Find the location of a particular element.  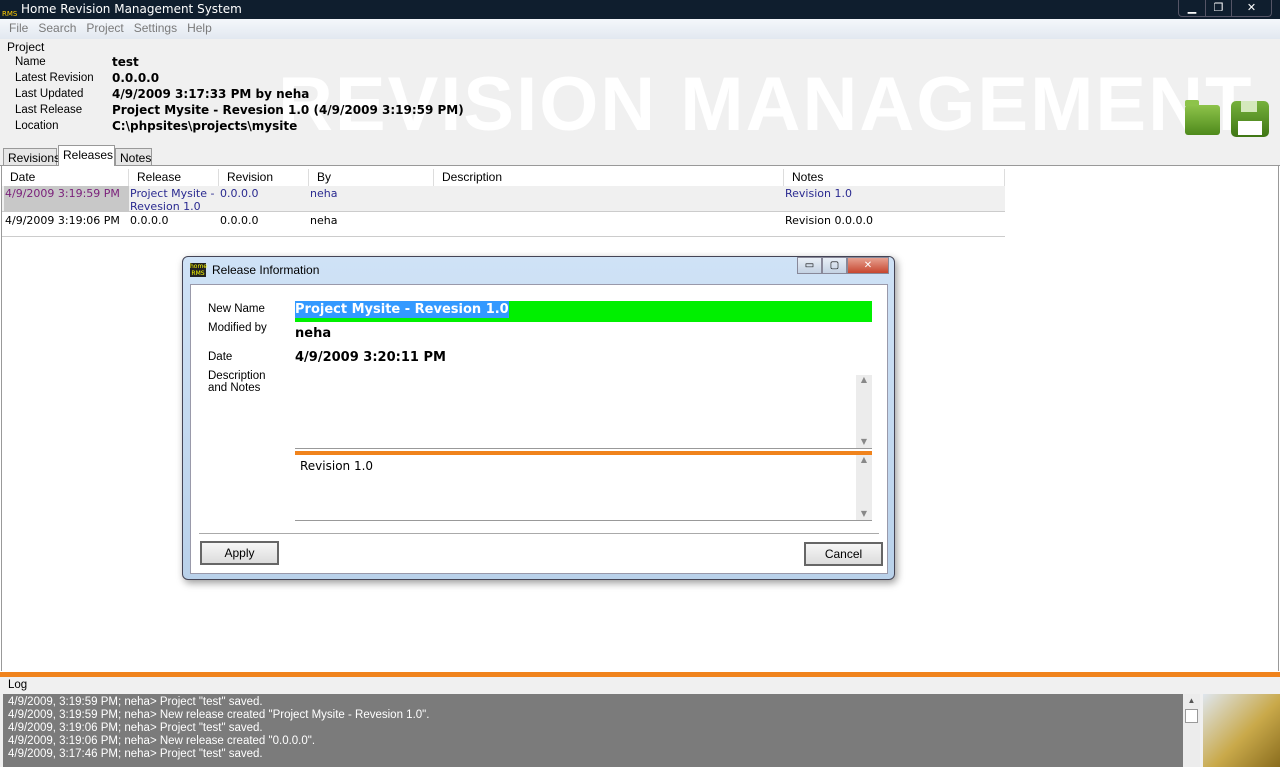

log-label: Log is located at coordinates (18, 685).